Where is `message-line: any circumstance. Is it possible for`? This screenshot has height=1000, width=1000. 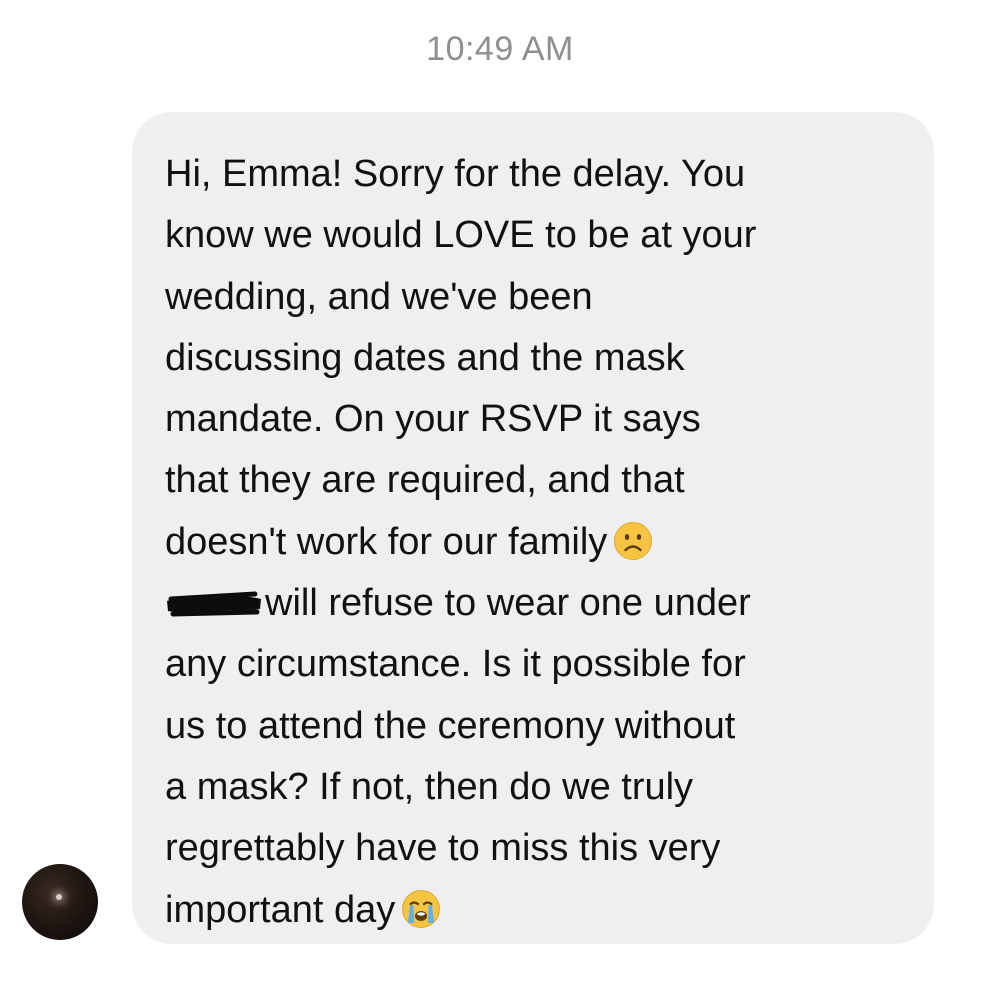
message-line: any circumstance. Is it possible for is located at coordinates (455, 664).